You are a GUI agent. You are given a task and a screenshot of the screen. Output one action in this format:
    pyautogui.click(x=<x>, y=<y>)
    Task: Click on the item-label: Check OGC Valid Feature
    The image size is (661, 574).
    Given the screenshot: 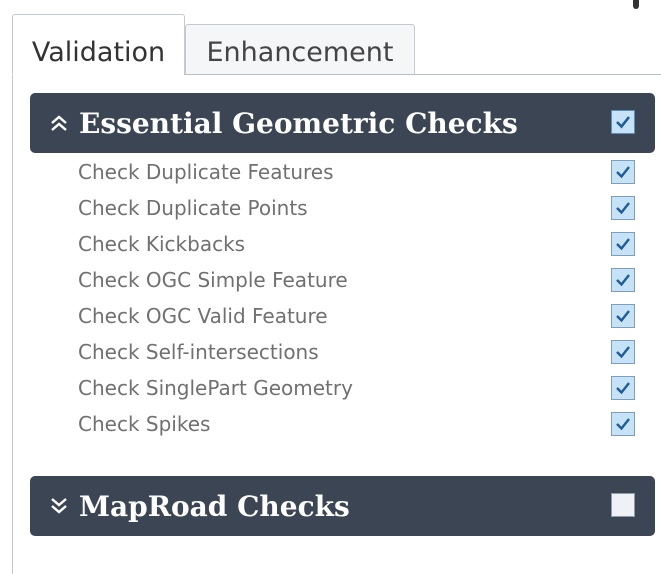 What is the action you would take?
    pyautogui.click(x=203, y=316)
    